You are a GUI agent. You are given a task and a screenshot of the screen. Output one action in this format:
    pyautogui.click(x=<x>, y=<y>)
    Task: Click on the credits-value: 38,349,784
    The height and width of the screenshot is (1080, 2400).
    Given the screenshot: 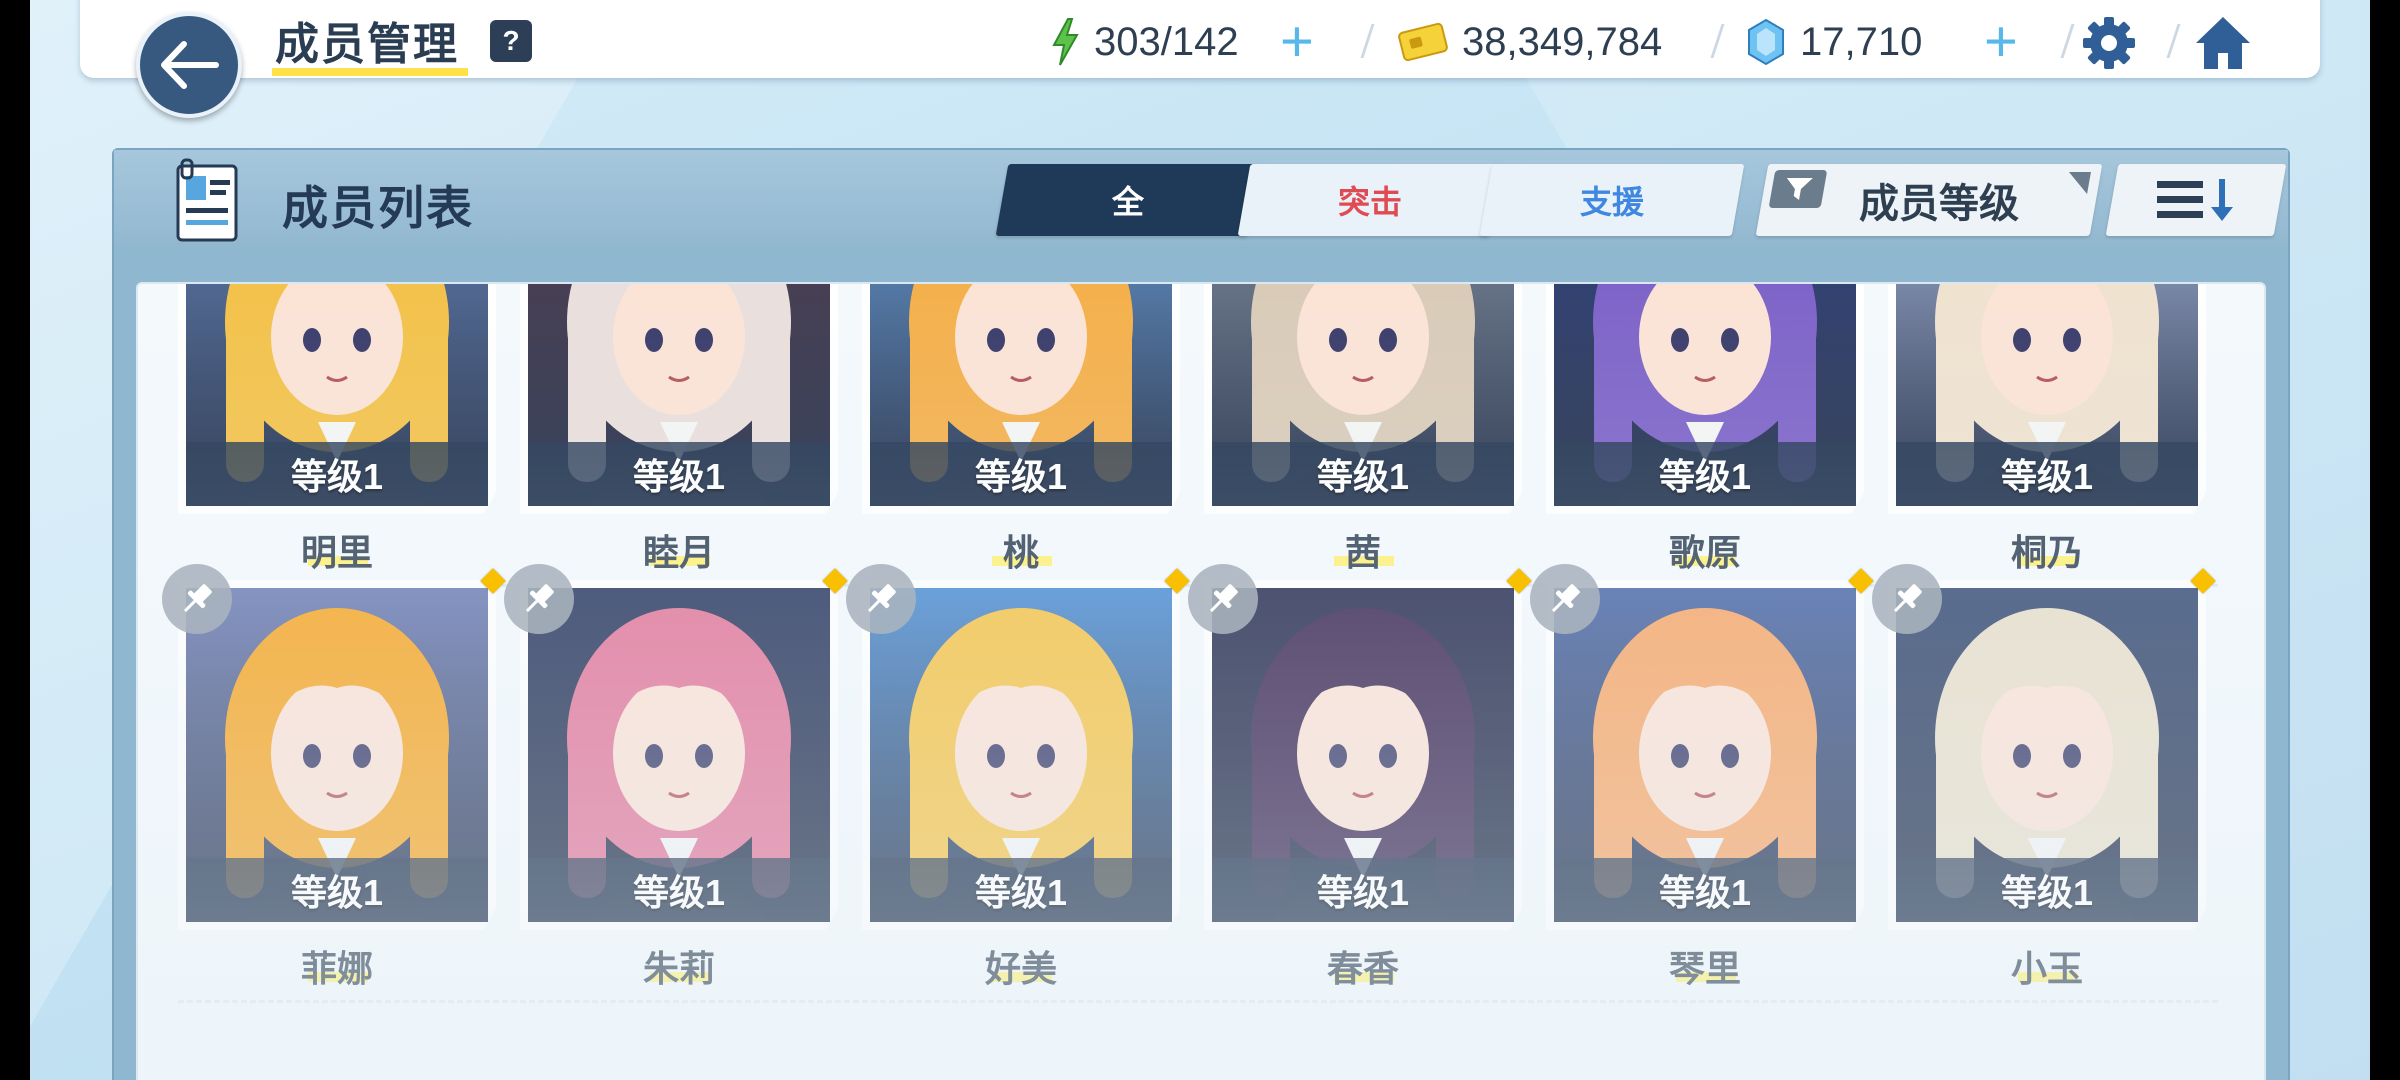 What is the action you would take?
    pyautogui.click(x=1562, y=41)
    